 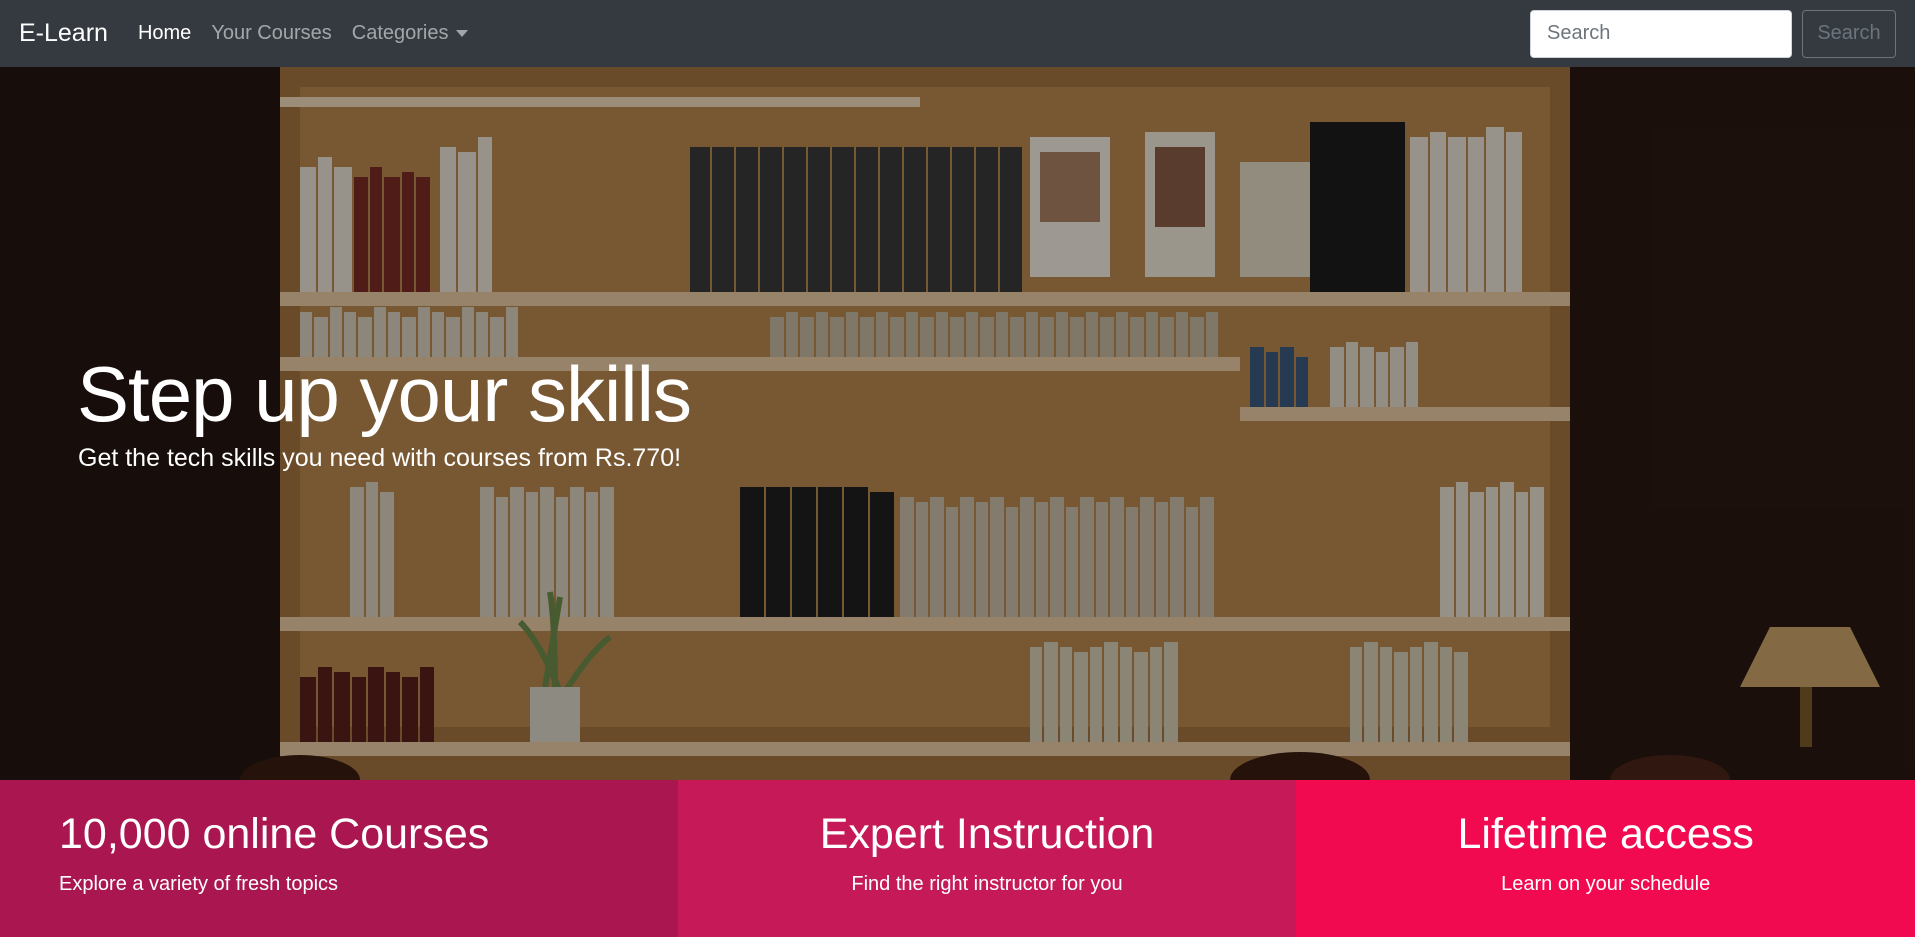 I want to click on caret-down-icon, so click(x=462, y=33).